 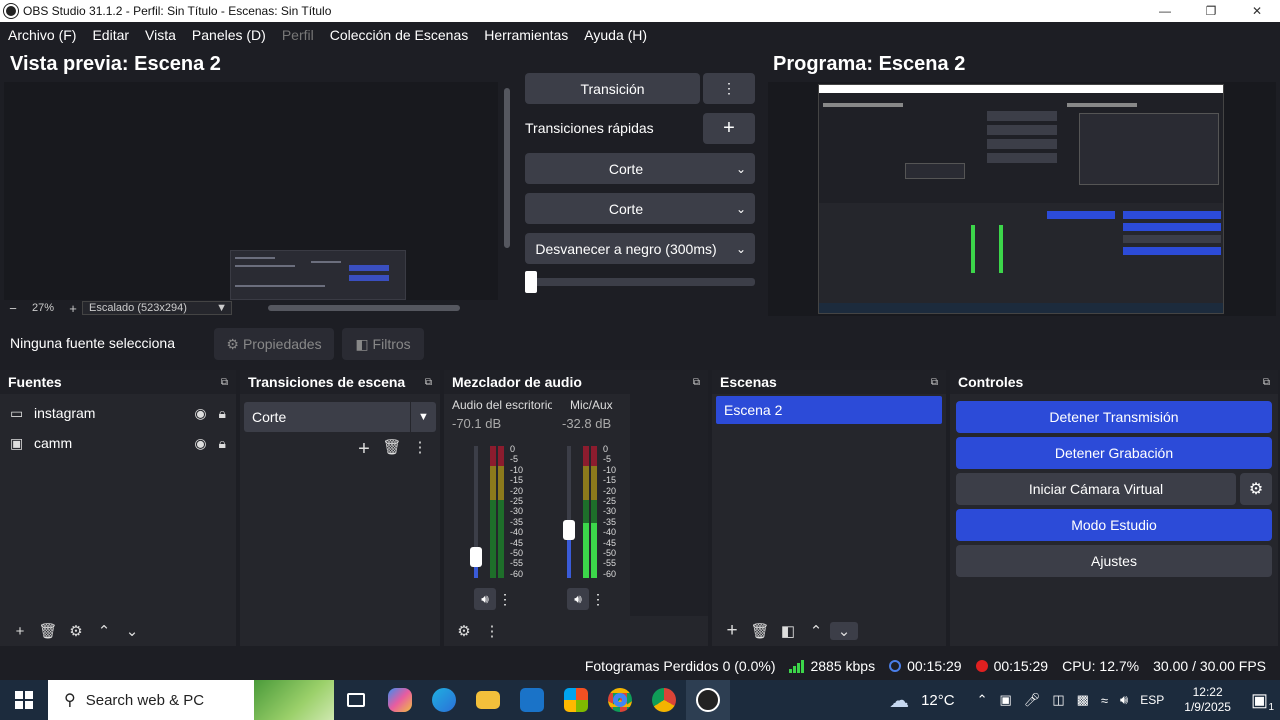 I want to click on menu-perfil: Perfil, so click(x=298, y=35).